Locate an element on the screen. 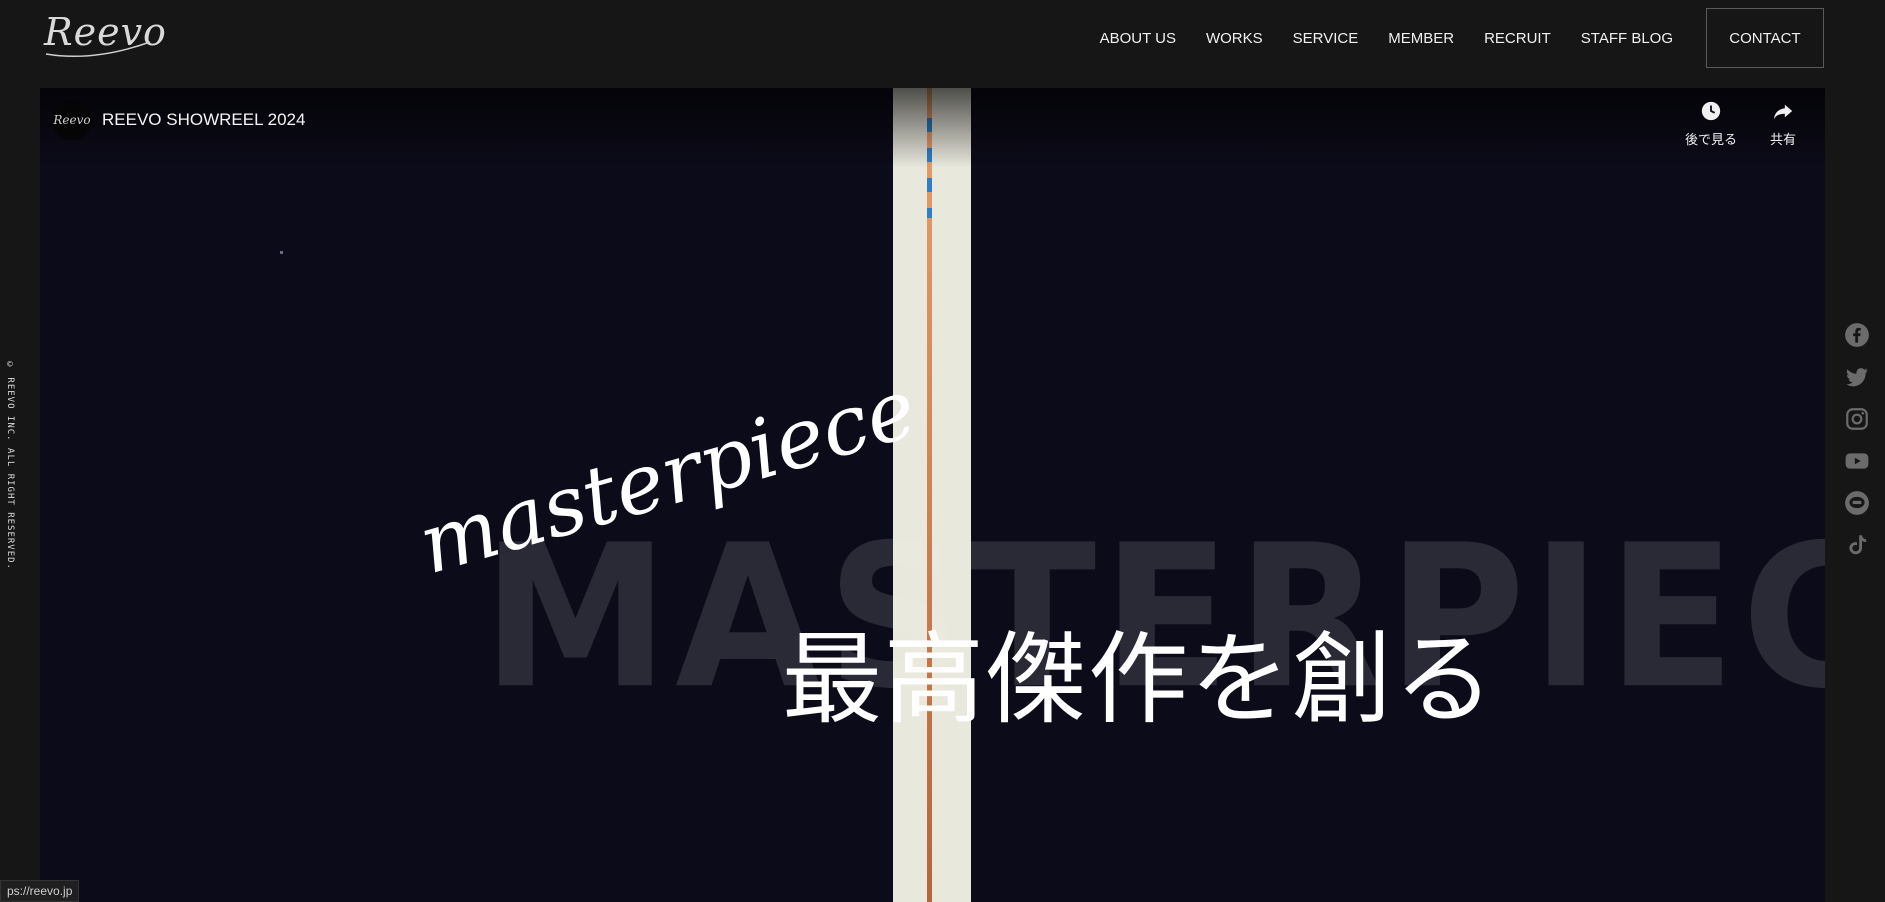 The height and width of the screenshot is (902, 1885). twitter-icon is located at coordinates (1857, 377).